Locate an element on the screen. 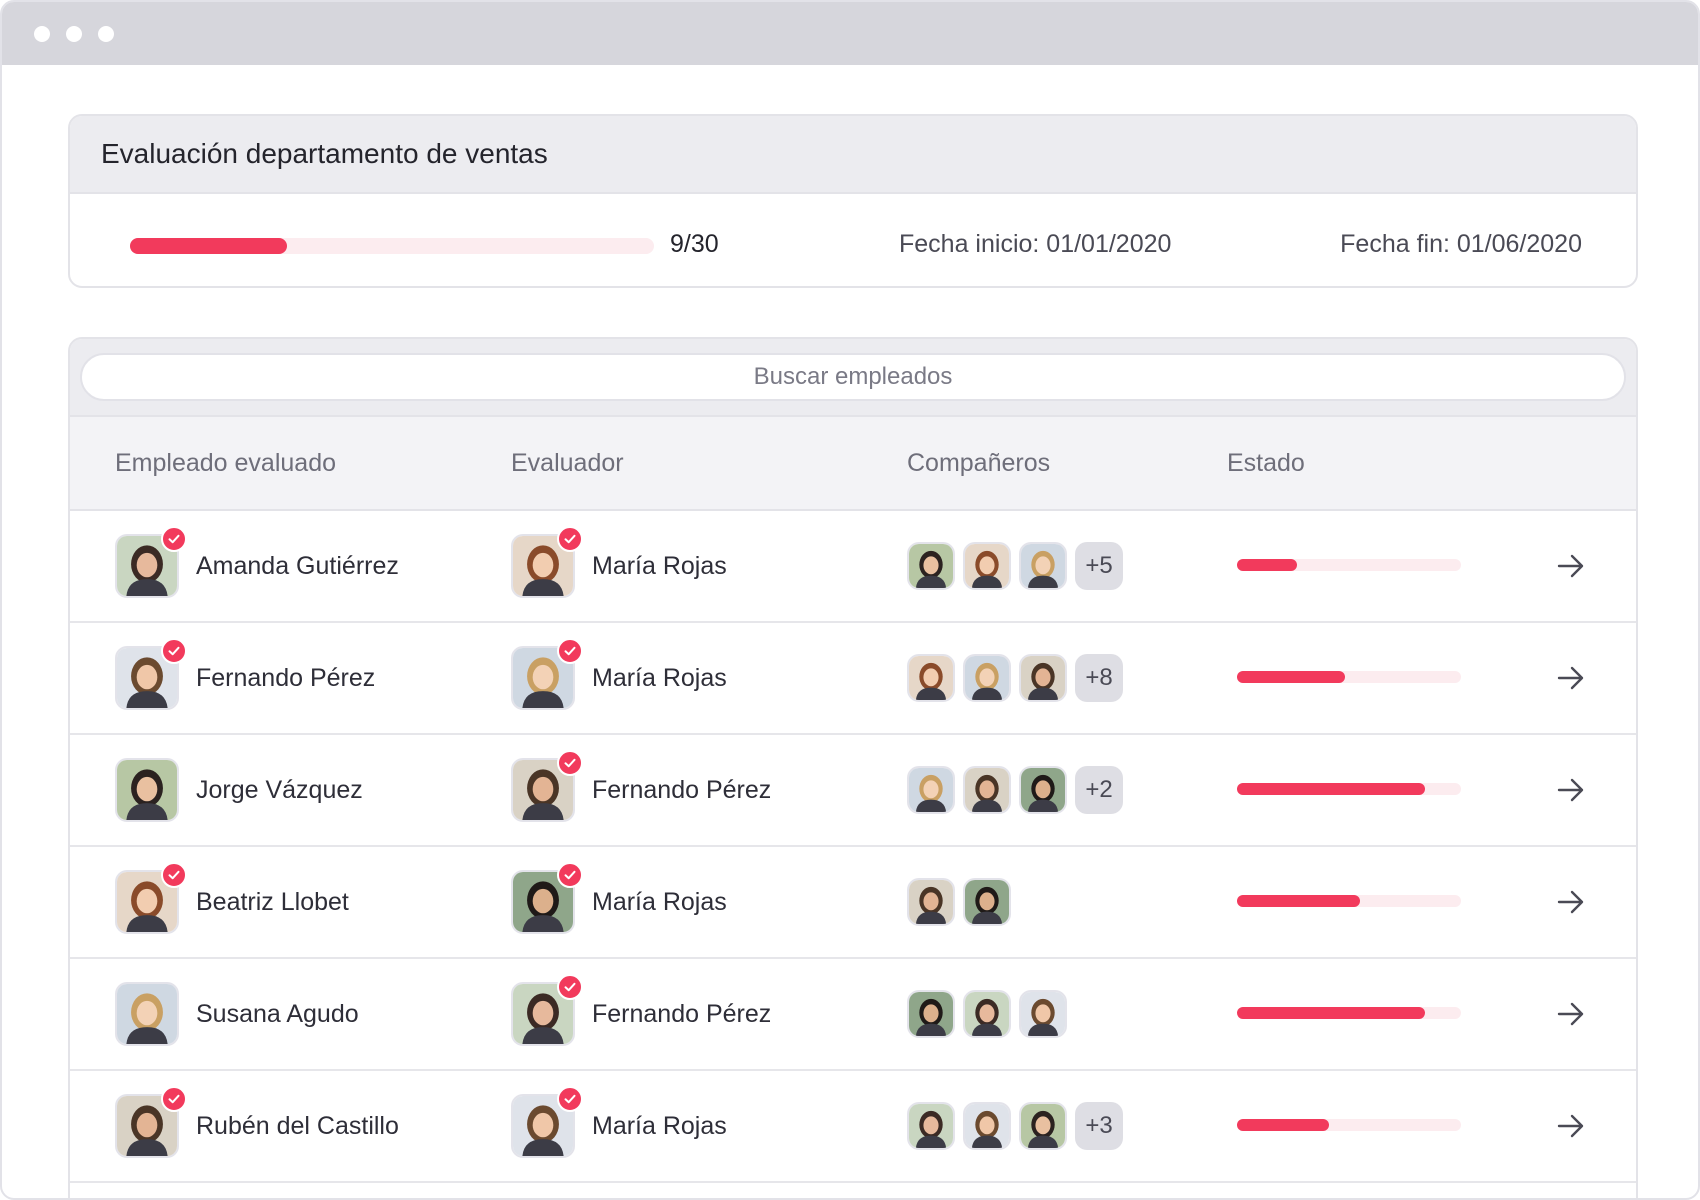 This screenshot has width=1700, height=1200. evaluator-cell: Fernando Pérez is located at coordinates (641, 1014).